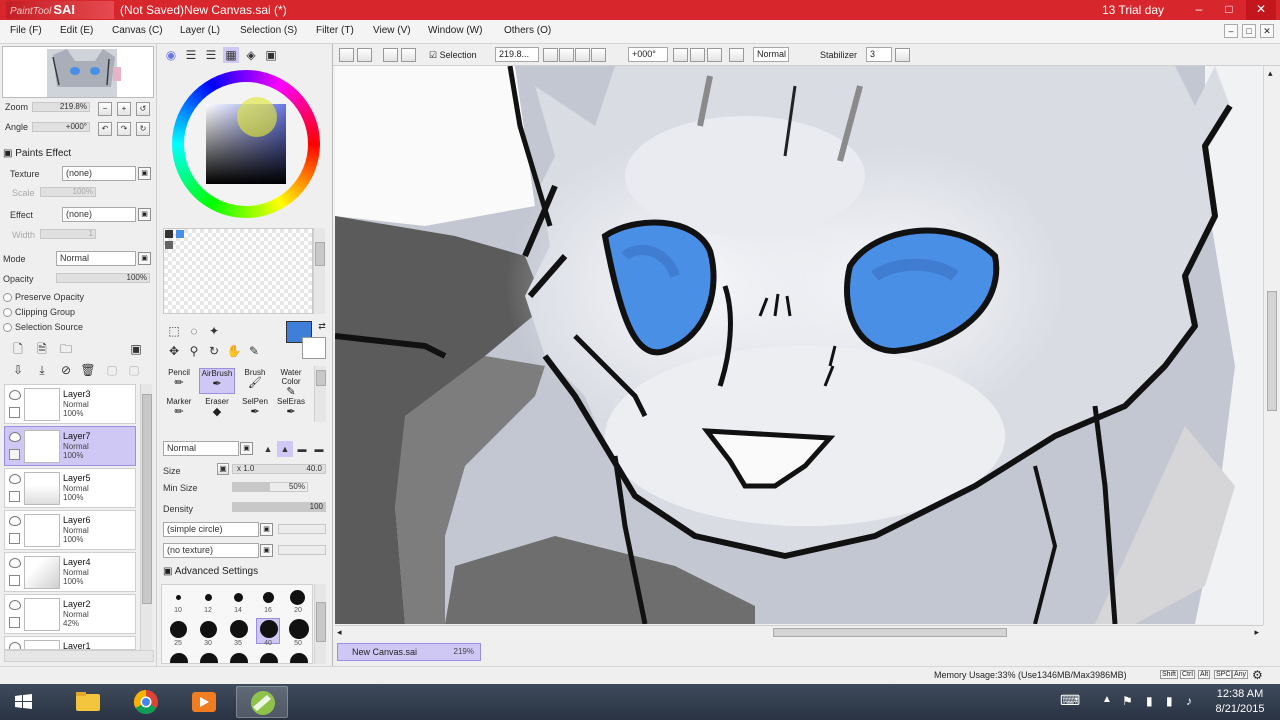 The width and height of the screenshot is (1280, 720). What do you see at coordinates (320, 624) in the screenshot?
I see `size-presets-scrollbar` at bounding box center [320, 624].